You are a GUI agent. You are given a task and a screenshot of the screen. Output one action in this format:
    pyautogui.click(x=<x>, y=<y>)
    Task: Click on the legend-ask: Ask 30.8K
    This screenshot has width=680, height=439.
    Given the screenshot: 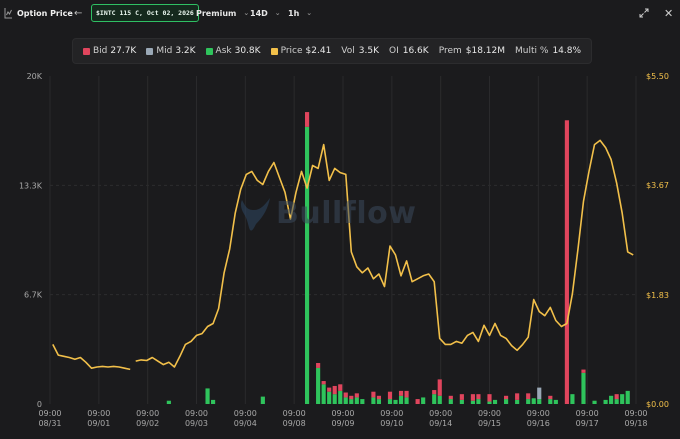 What is the action you would take?
    pyautogui.click(x=233, y=51)
    